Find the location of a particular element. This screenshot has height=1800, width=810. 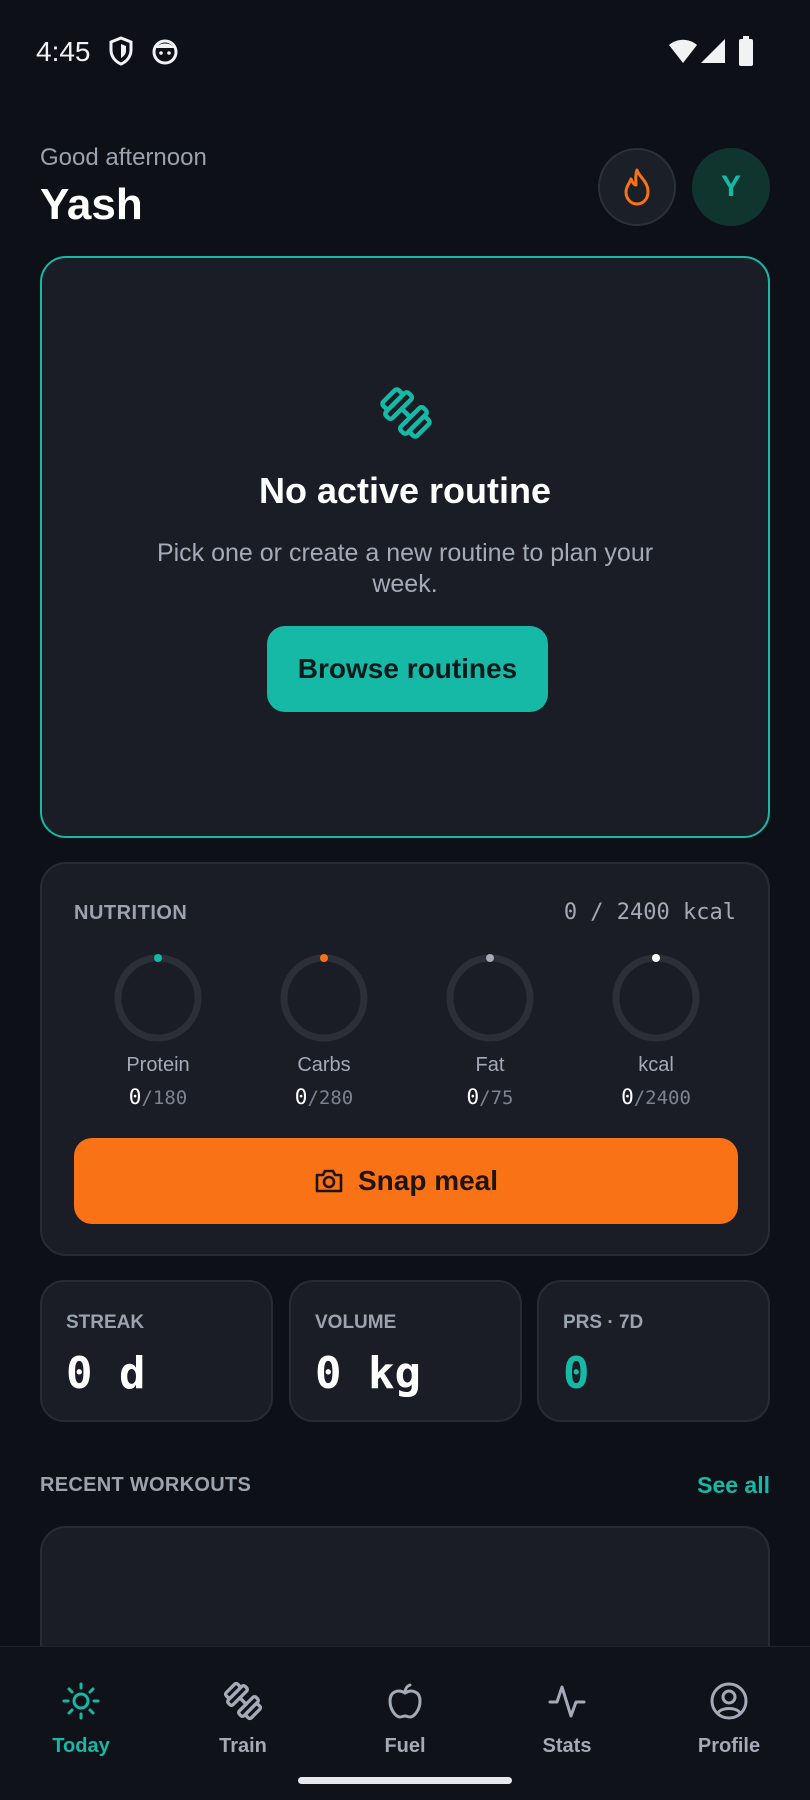

nav-item-fuel: Fuel is located at coordinates (405, 1719).